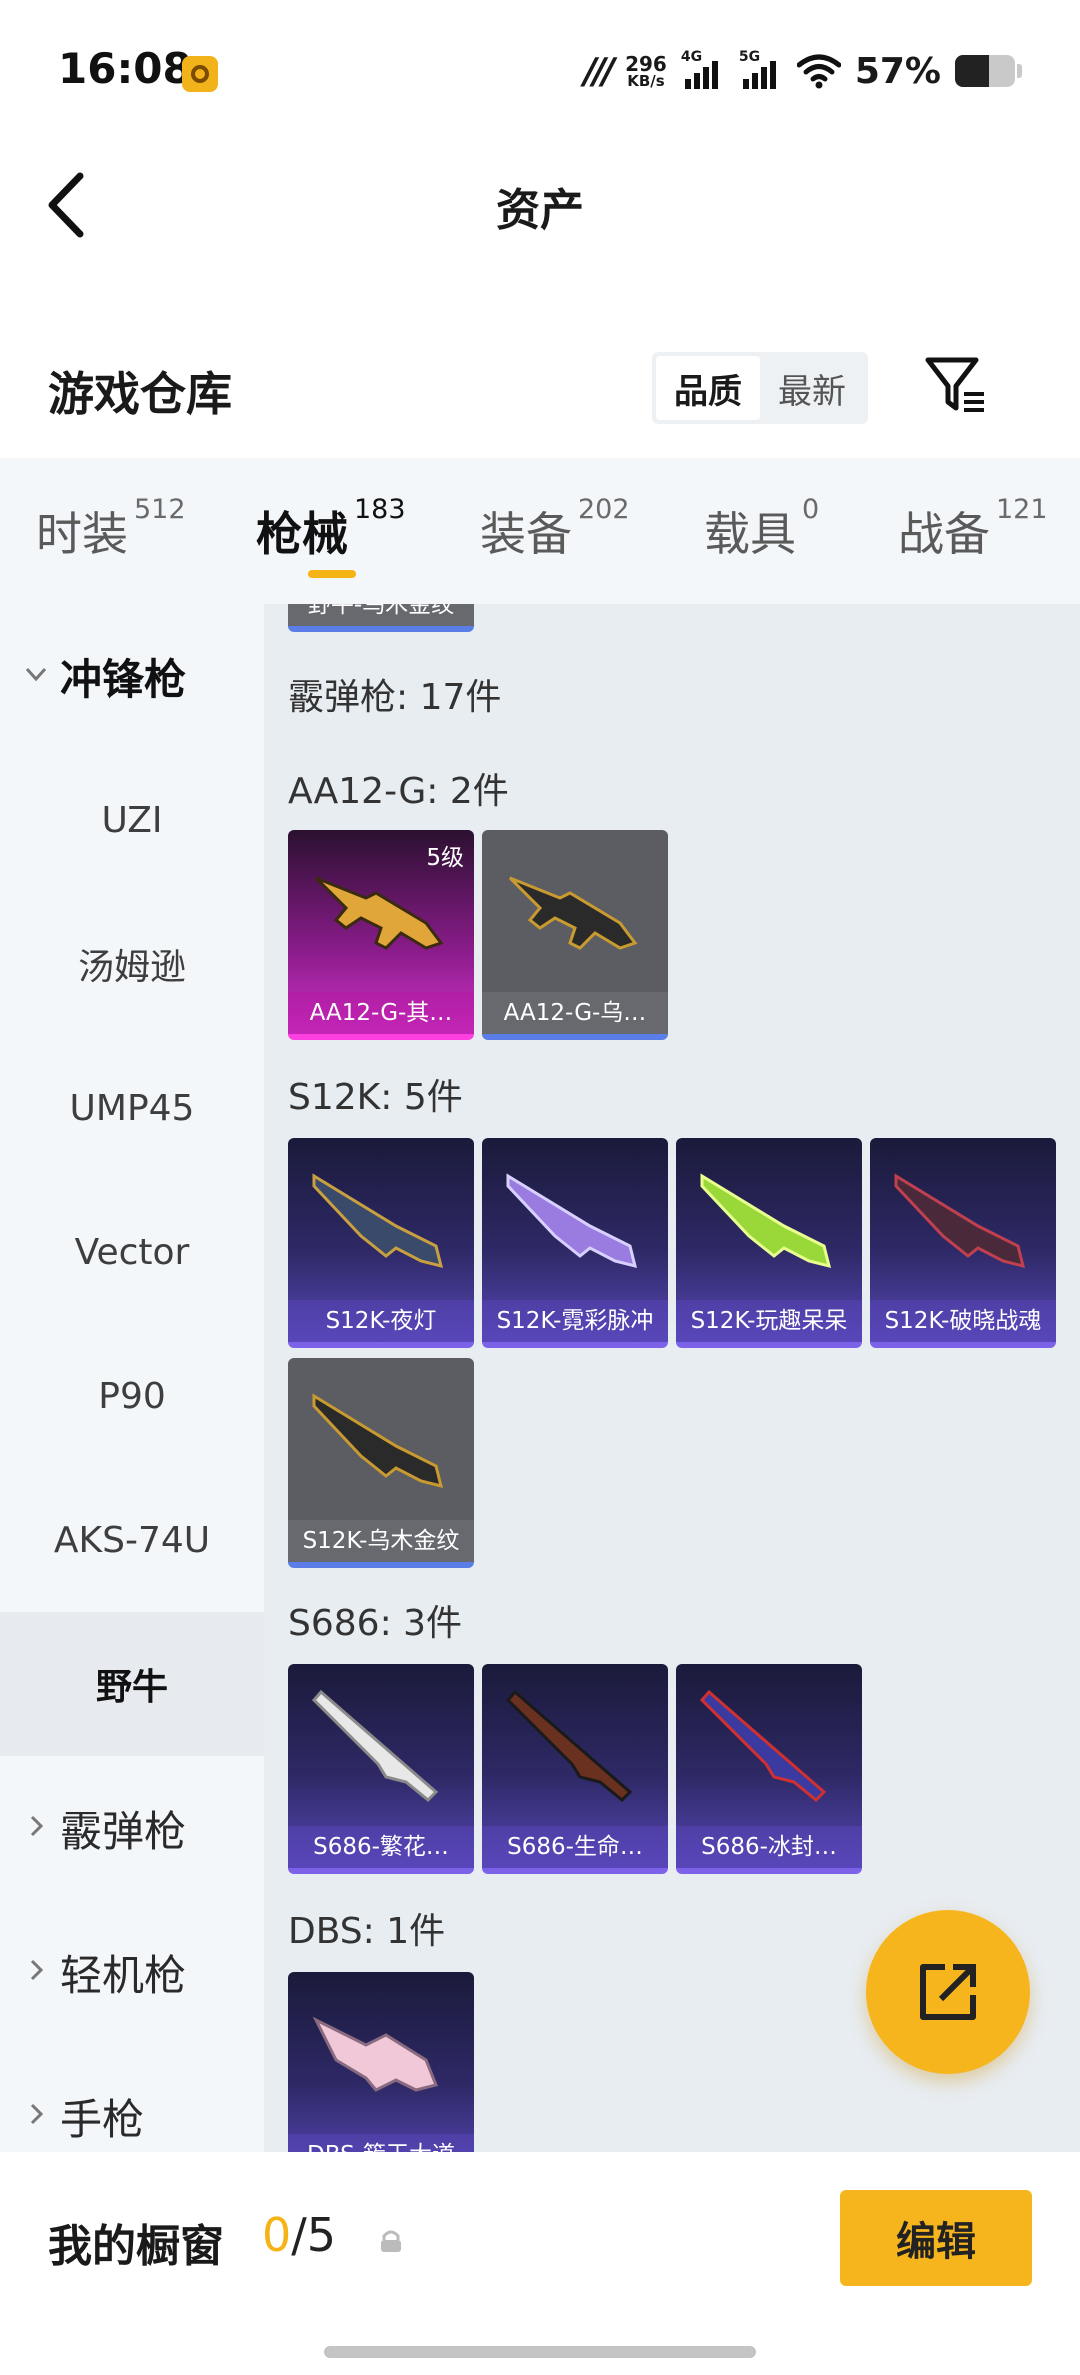  I want to click on category-title: 霰弹枪: 17件, so click(395, 697).